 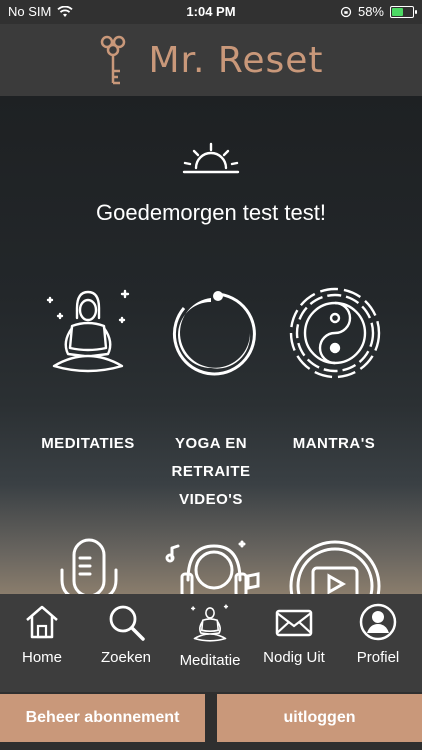 What do you see at coordinates (294, 657) in the screenshot?
I see `tab-invite-label: Nodig Uit` at bounding box center [294, 657].